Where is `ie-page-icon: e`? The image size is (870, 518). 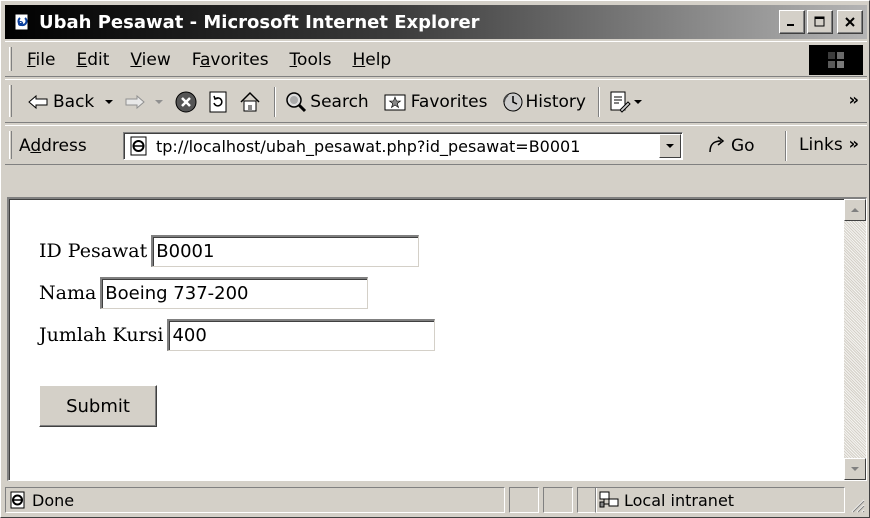 ie-page-icon: e is located at coordinates (22, 22).